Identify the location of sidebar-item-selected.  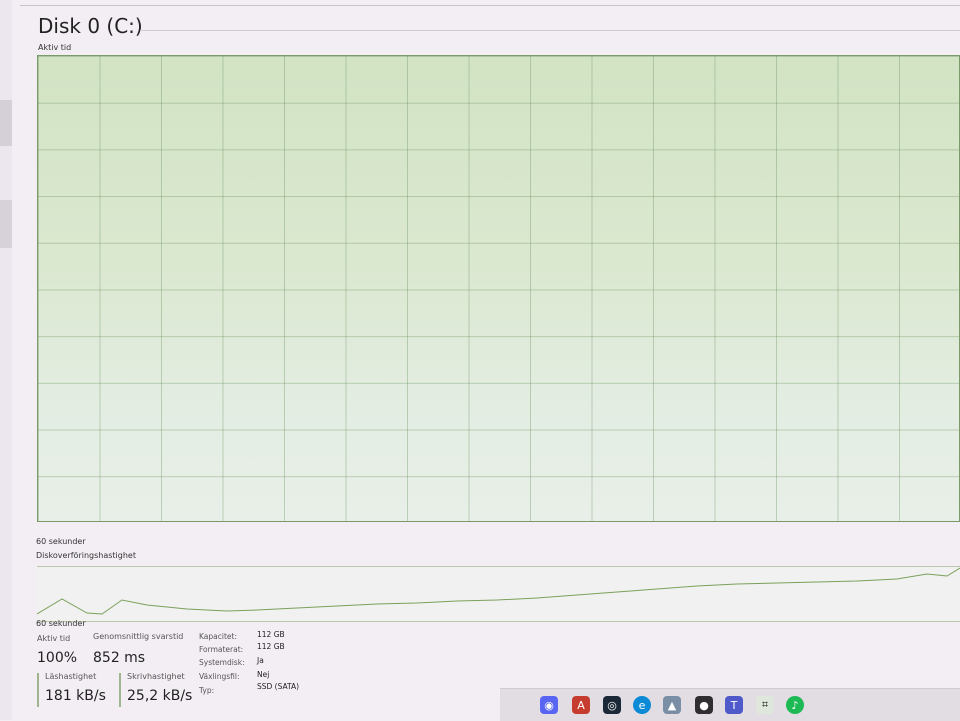
(6, 123).